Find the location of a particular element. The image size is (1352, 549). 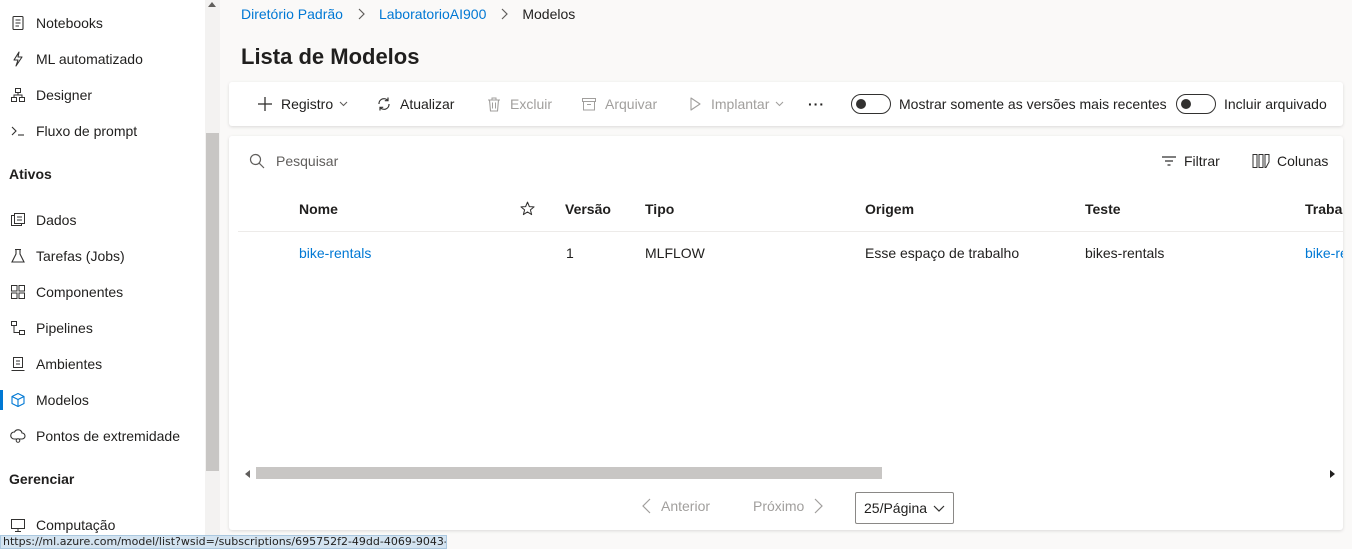

scroll-left-arrow-icon is located at coordinates (247, 474).